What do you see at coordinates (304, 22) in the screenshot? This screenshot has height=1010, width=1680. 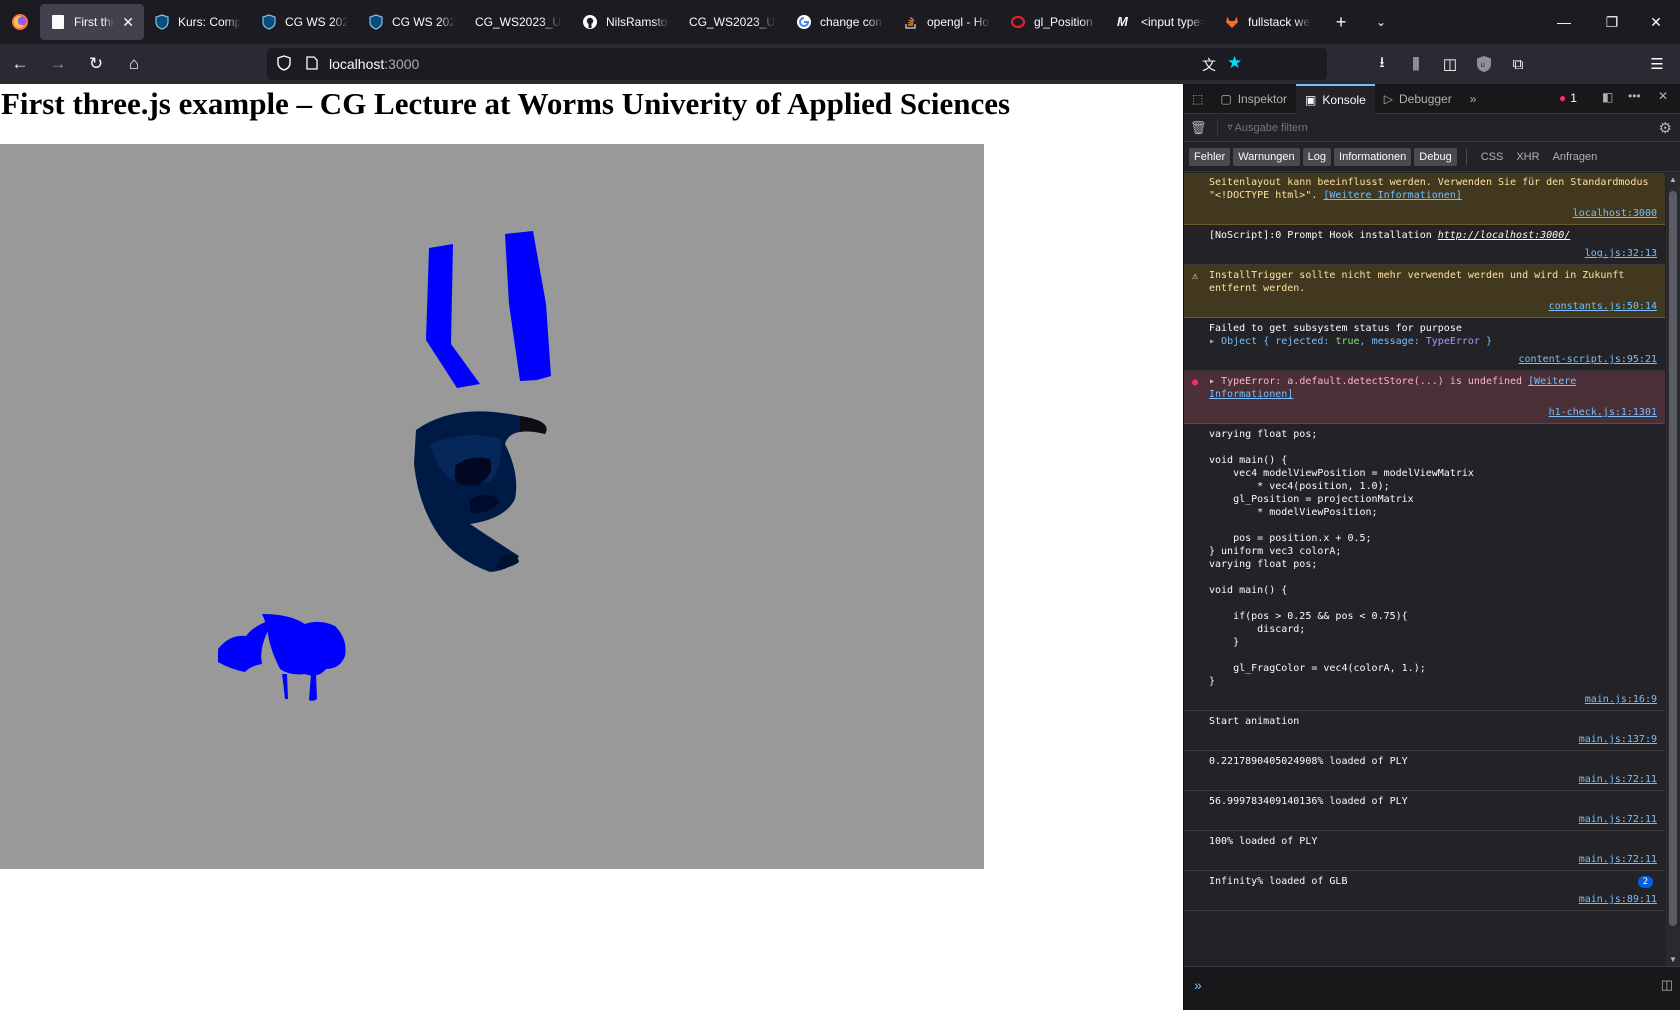 I see `tab-item: CG WS 2023: /` at bounding box center [304, 22].